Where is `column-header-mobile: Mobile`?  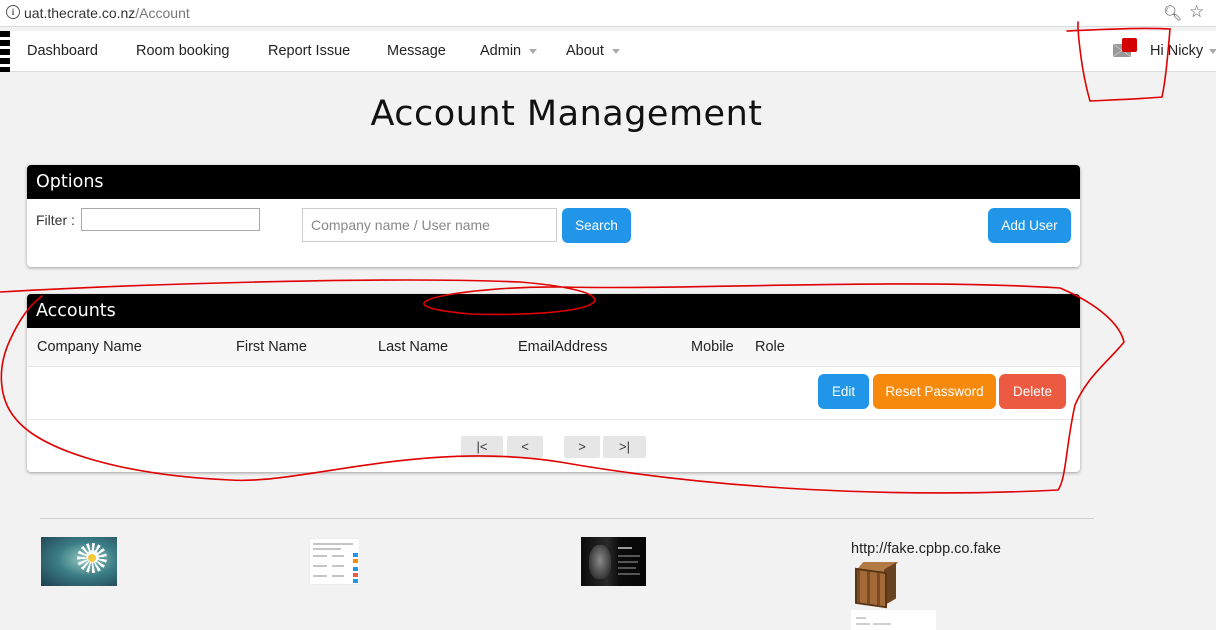
column-header-mobile: Mobile is located at coordinates (712, 347).